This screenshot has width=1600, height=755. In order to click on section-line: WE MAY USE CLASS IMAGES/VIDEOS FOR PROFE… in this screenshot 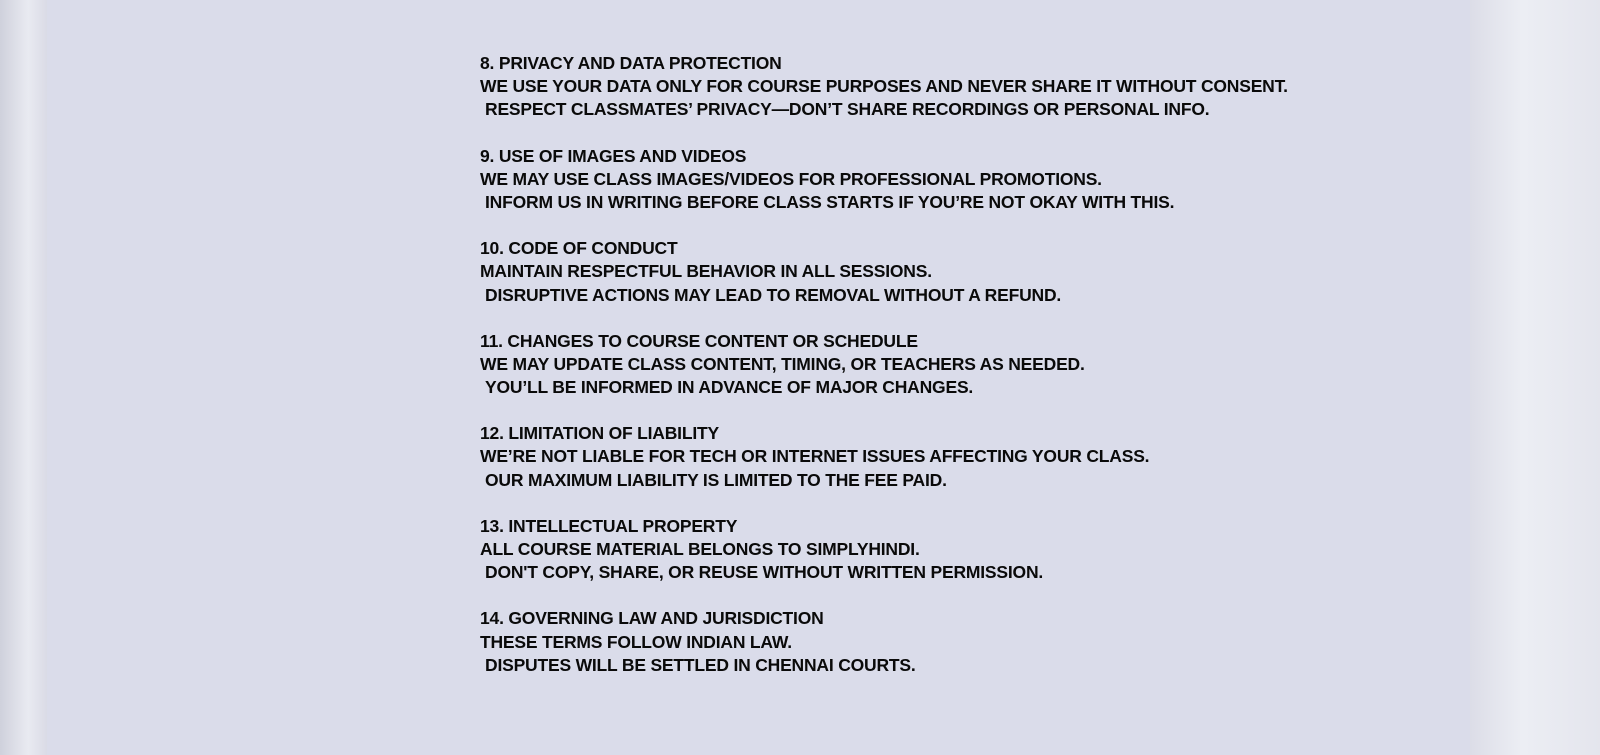, I will do `click(791, 178)`.